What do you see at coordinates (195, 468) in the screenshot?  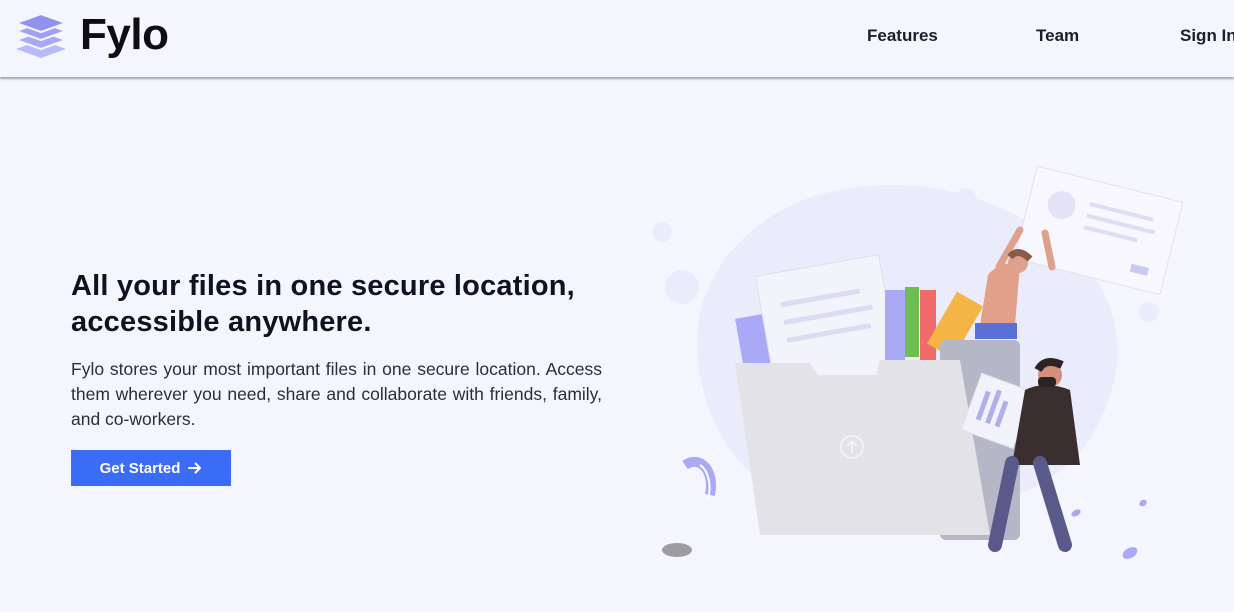 I see `arrow-right-icon` at bounding box center [195, 468].